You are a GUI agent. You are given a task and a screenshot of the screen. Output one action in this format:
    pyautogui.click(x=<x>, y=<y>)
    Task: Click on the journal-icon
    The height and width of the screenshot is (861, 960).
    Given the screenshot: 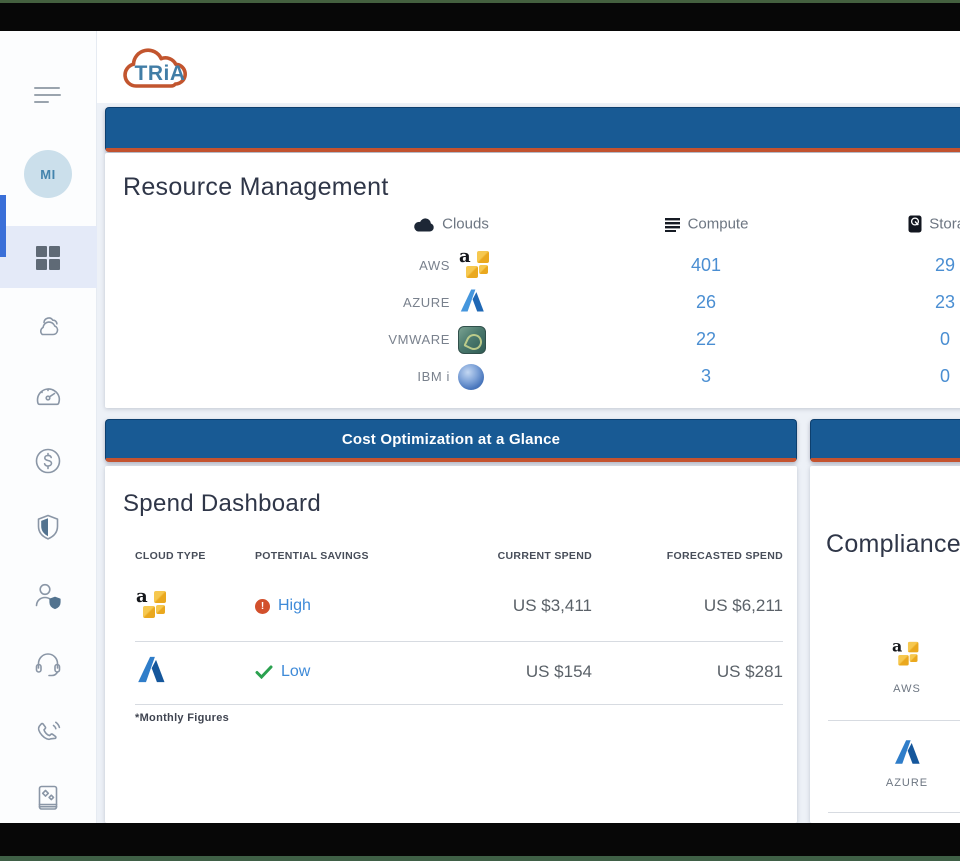 What is the action you would take?
    pyautogui.click(x=48, y=797)
    